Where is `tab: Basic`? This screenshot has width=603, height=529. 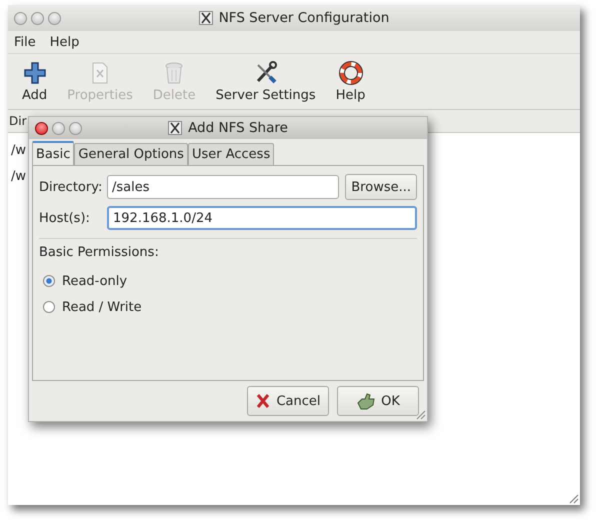
tab: Basic is located at coordinates (53, 153).